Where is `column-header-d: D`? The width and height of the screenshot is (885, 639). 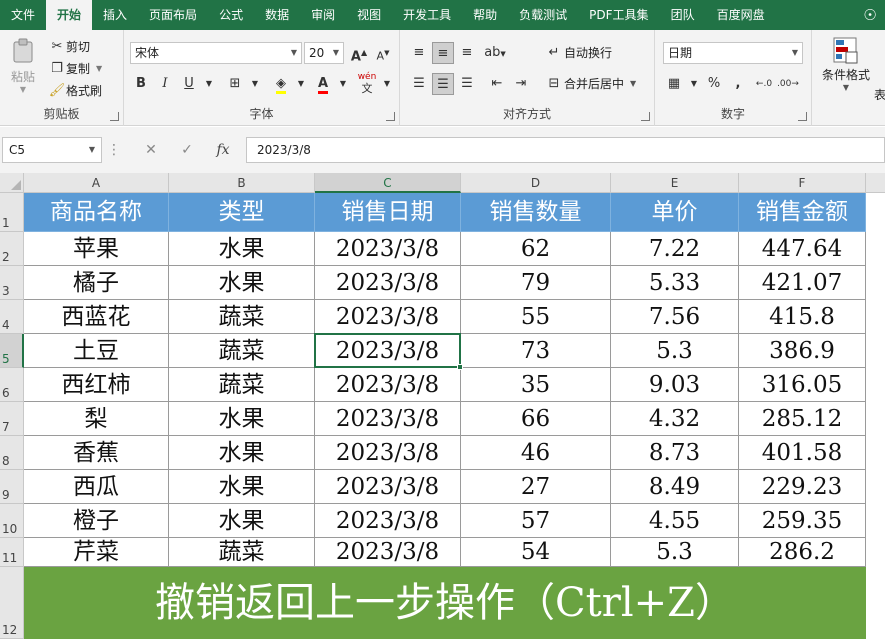 column-header-d: D is located at coordinates (536, 183).